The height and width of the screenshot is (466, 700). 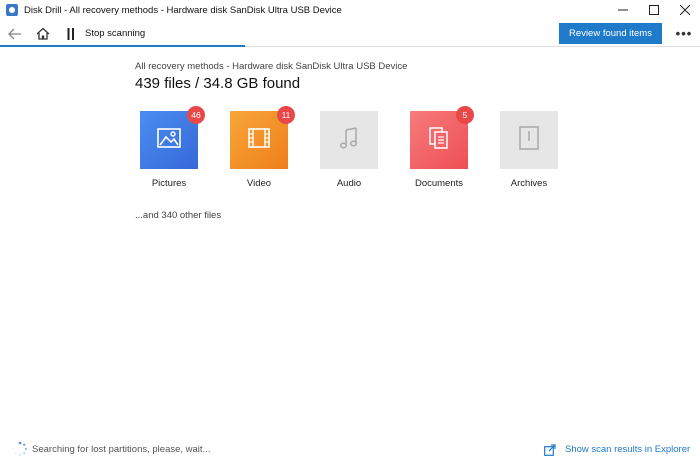 I want to click on film-icon, so click(x=259, y=140).